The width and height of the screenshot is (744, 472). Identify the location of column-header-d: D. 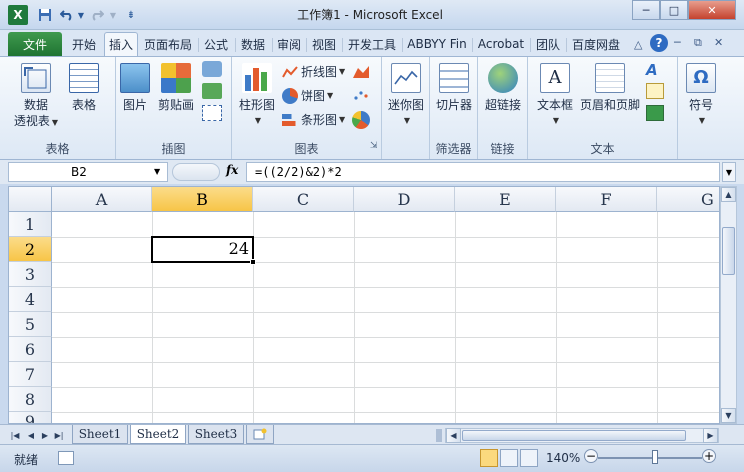
(404, 199).